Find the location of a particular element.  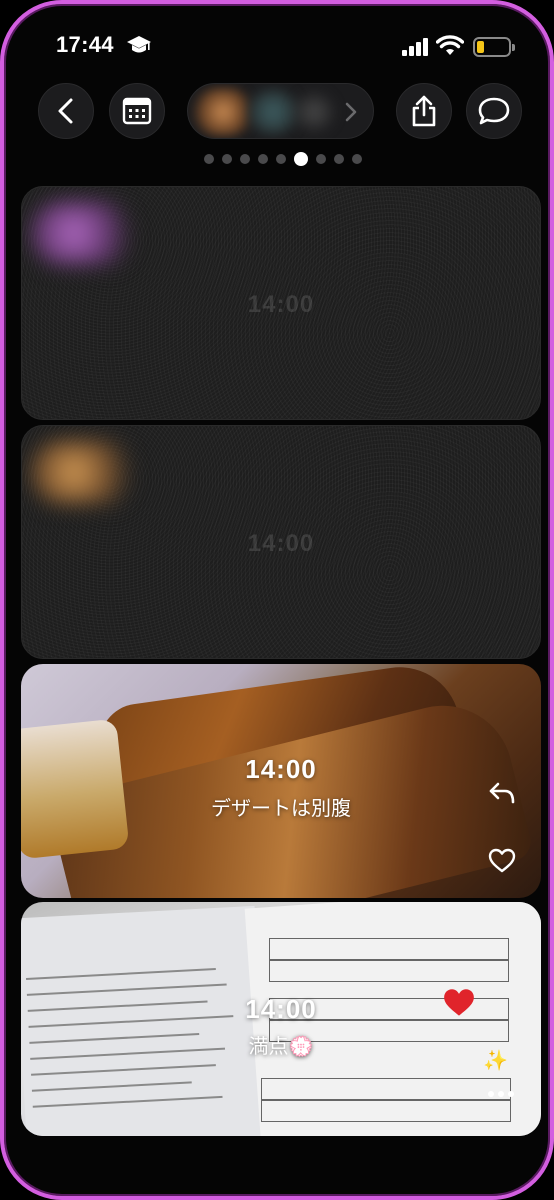

speech-bubble-icon is located at coordinates (494, 111).